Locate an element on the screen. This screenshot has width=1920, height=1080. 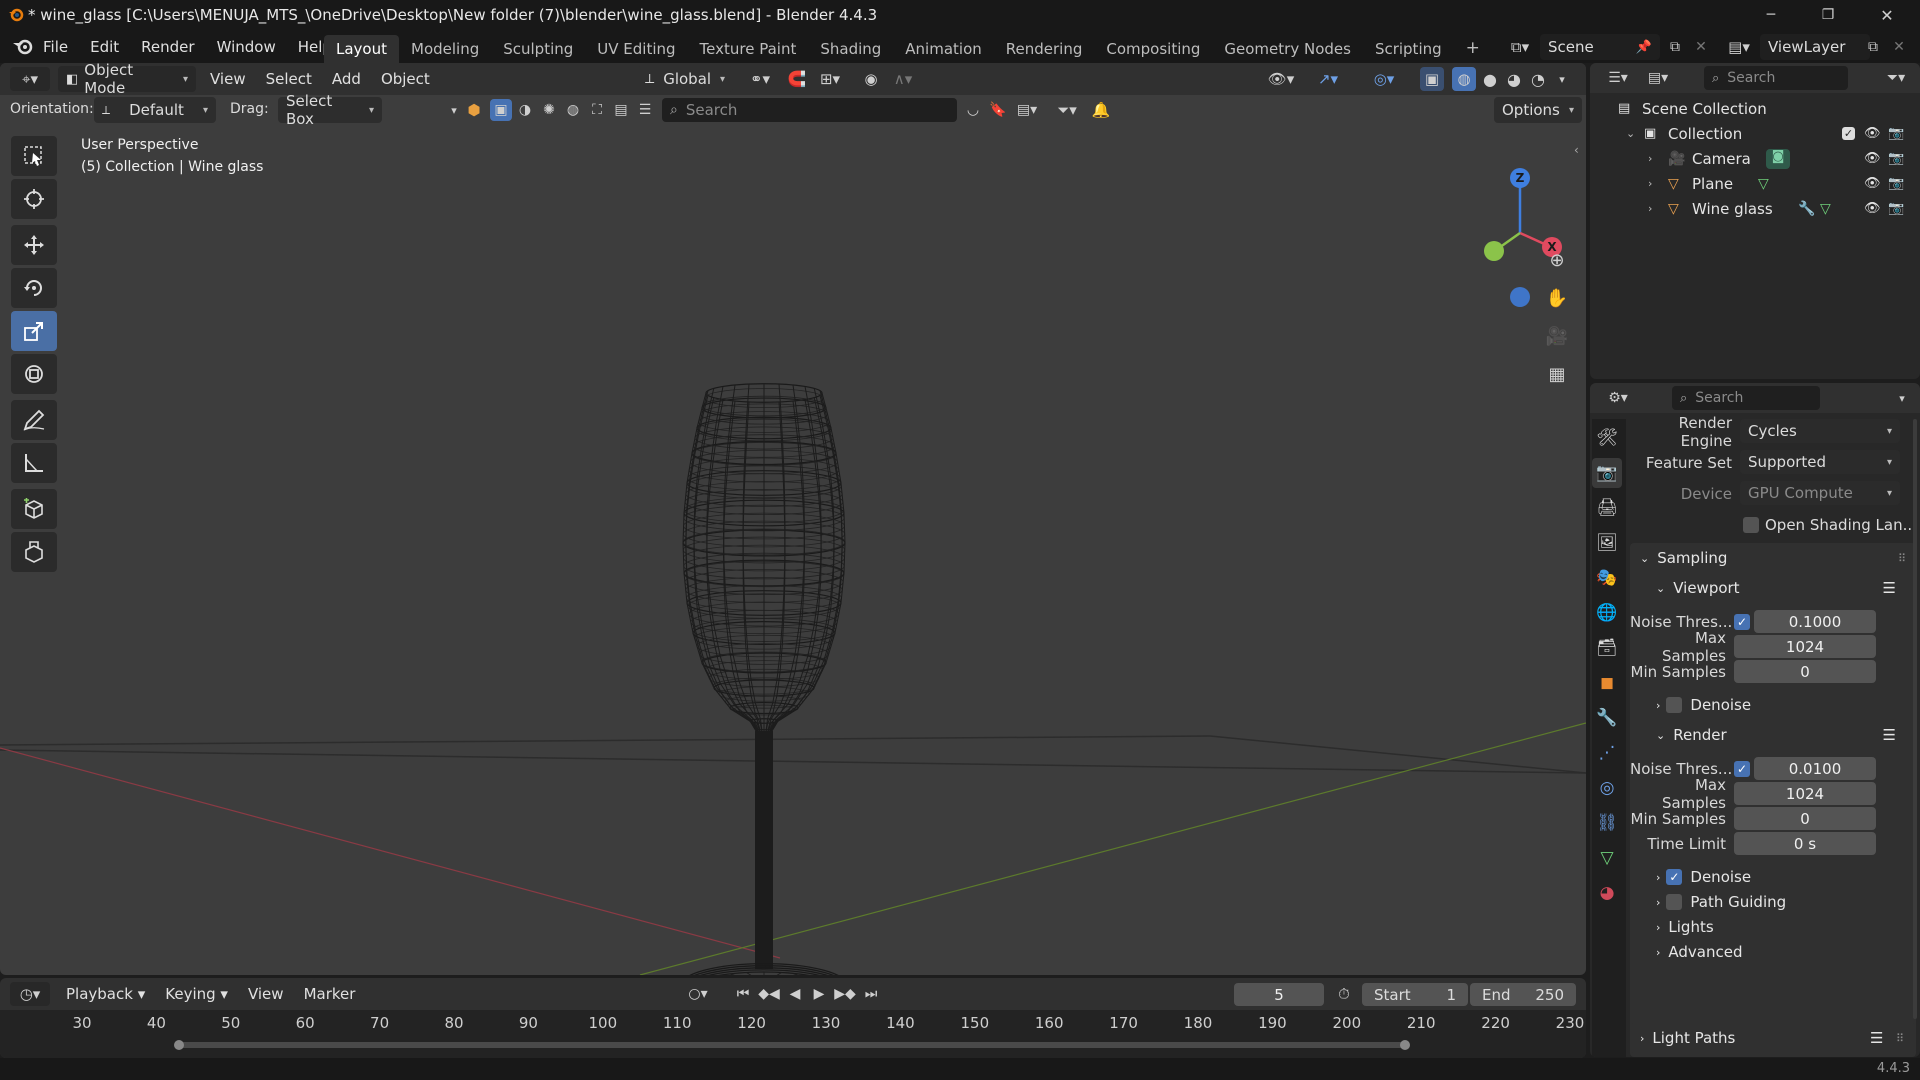
gizmo-neg-z-handle is located at coordinates (1520, 297).